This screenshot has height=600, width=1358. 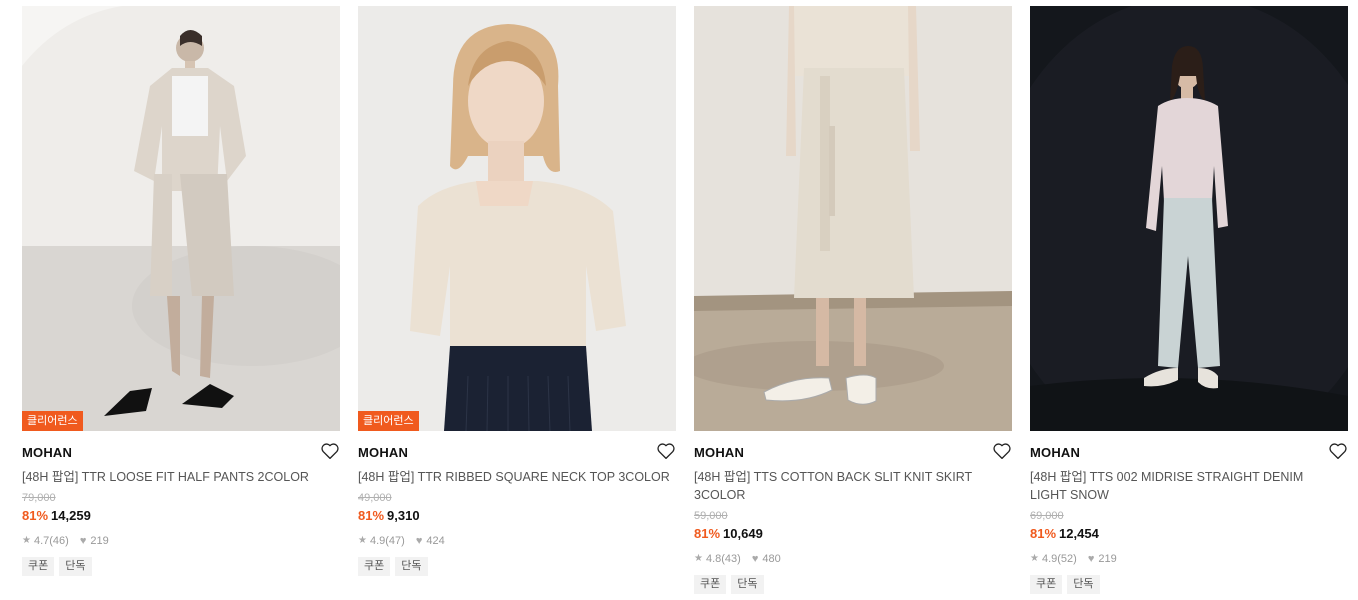 What do you see at coordinates (1079, 533) in the screenshot?
I see `sale-price: 12,454` at bounding box center [1079, 533].